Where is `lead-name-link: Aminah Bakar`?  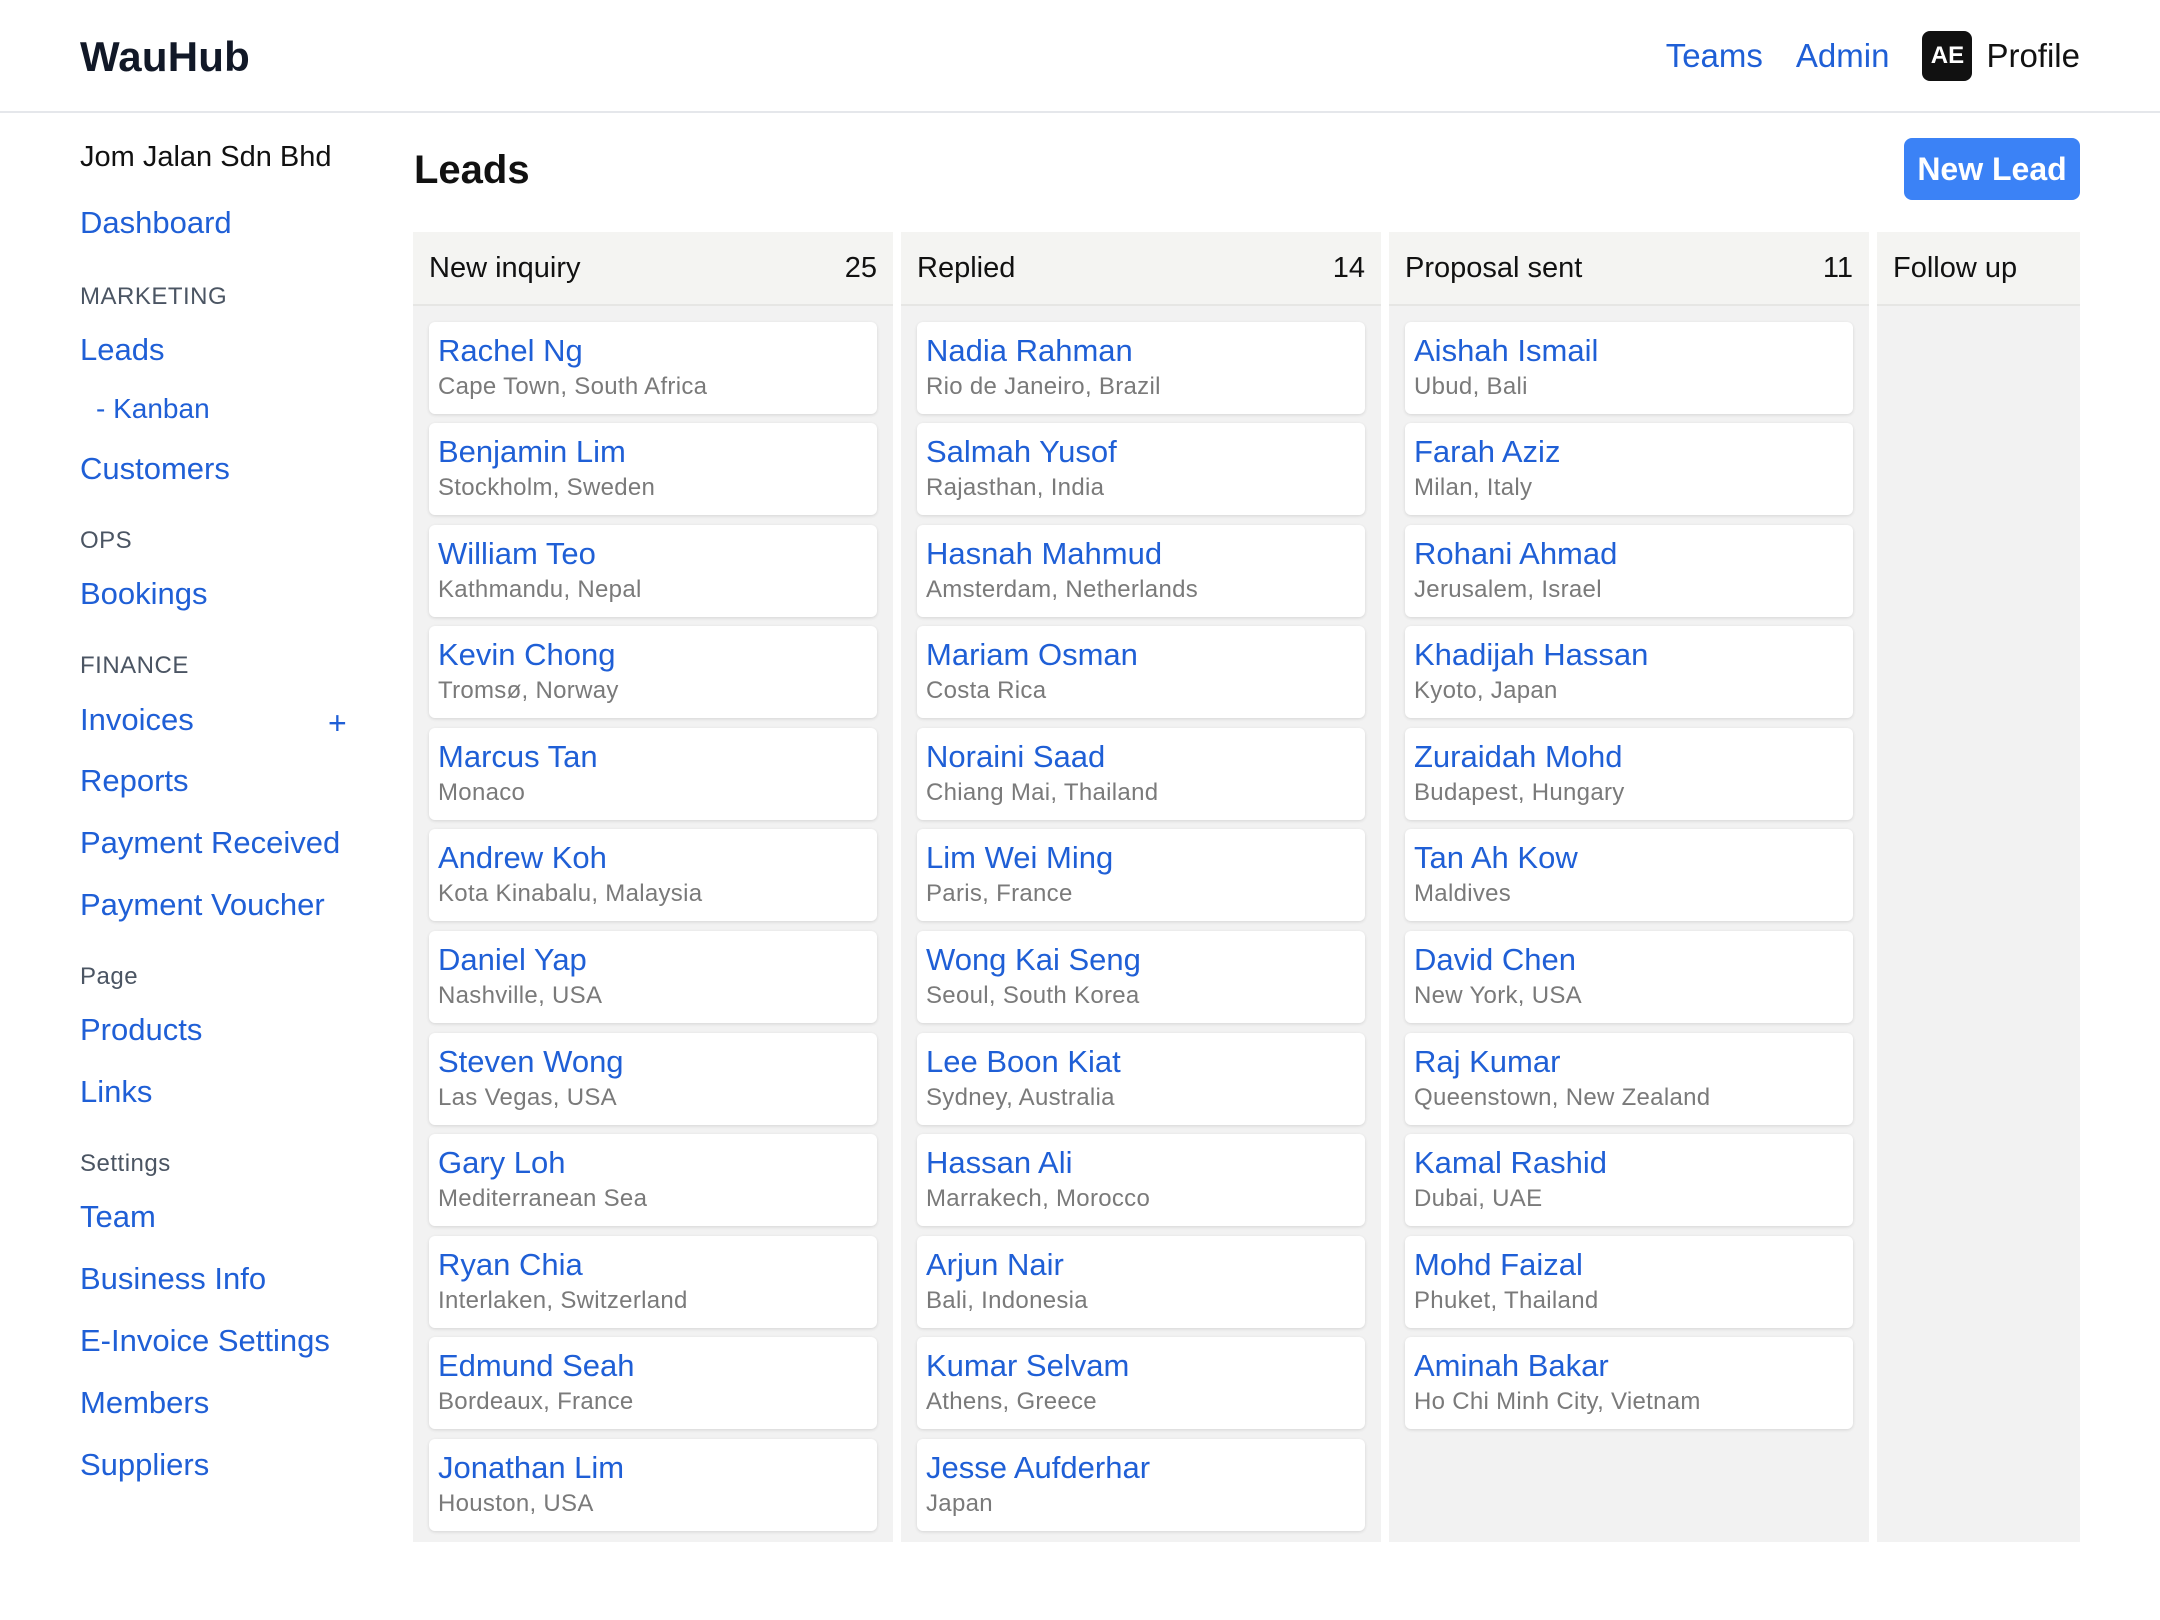
lead-name-link: Aminah Bakar is located at coordinates (1629, 1366).